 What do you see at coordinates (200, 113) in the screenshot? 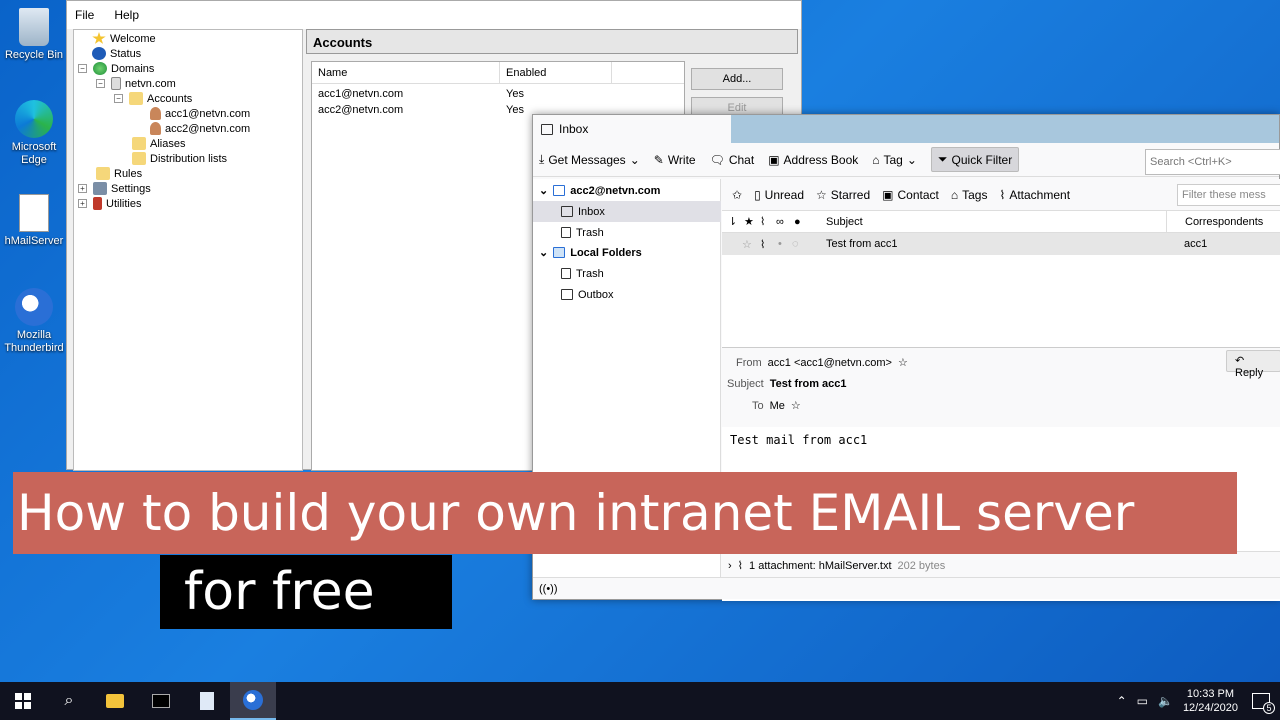
I see `tree-item-acc1: acc1@netvn.com` at bounding box center [200, 113].